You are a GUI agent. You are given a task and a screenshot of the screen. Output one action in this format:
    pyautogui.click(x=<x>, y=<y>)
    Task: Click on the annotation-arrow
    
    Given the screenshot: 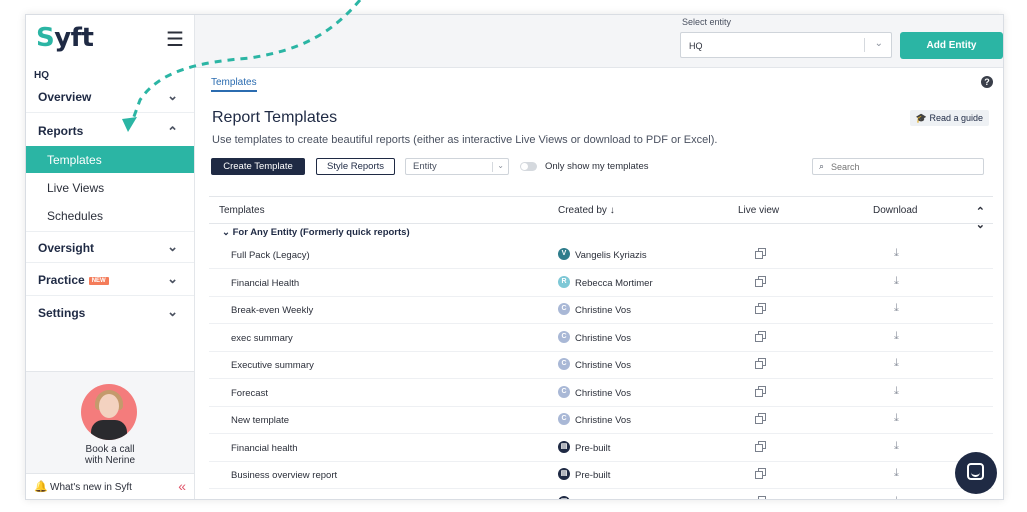 What is the action you would take?
    pyautogui.click(x=242, y=66)
    